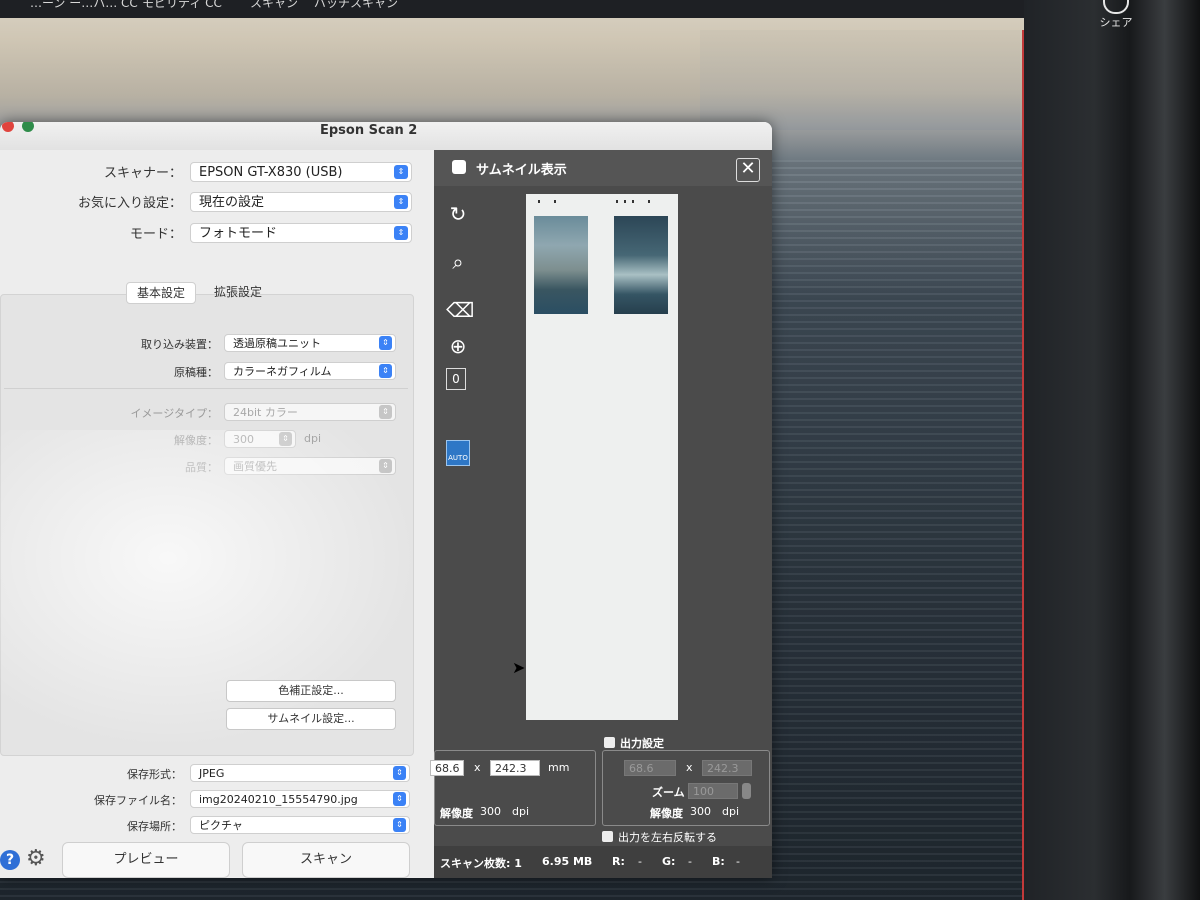 Image resolution: width=1200 pixels, height=900 pixels. What do you see at coordinates (481, 863) in the screenshot?
I see `scan-count: スキャン枚数: 1` at bounding box center [481, 863].